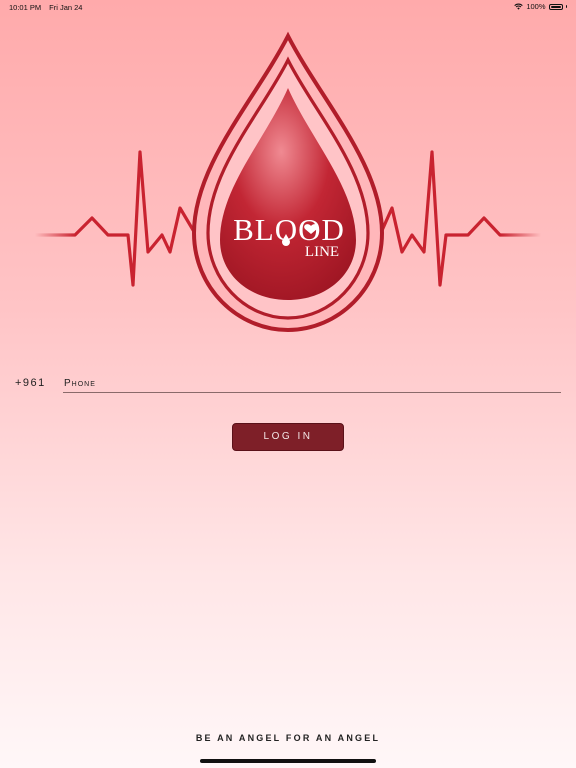  Describe the element at coordinates (66, 7) in the screenshot. I see `status-date: Fri Jan 24` at that location.